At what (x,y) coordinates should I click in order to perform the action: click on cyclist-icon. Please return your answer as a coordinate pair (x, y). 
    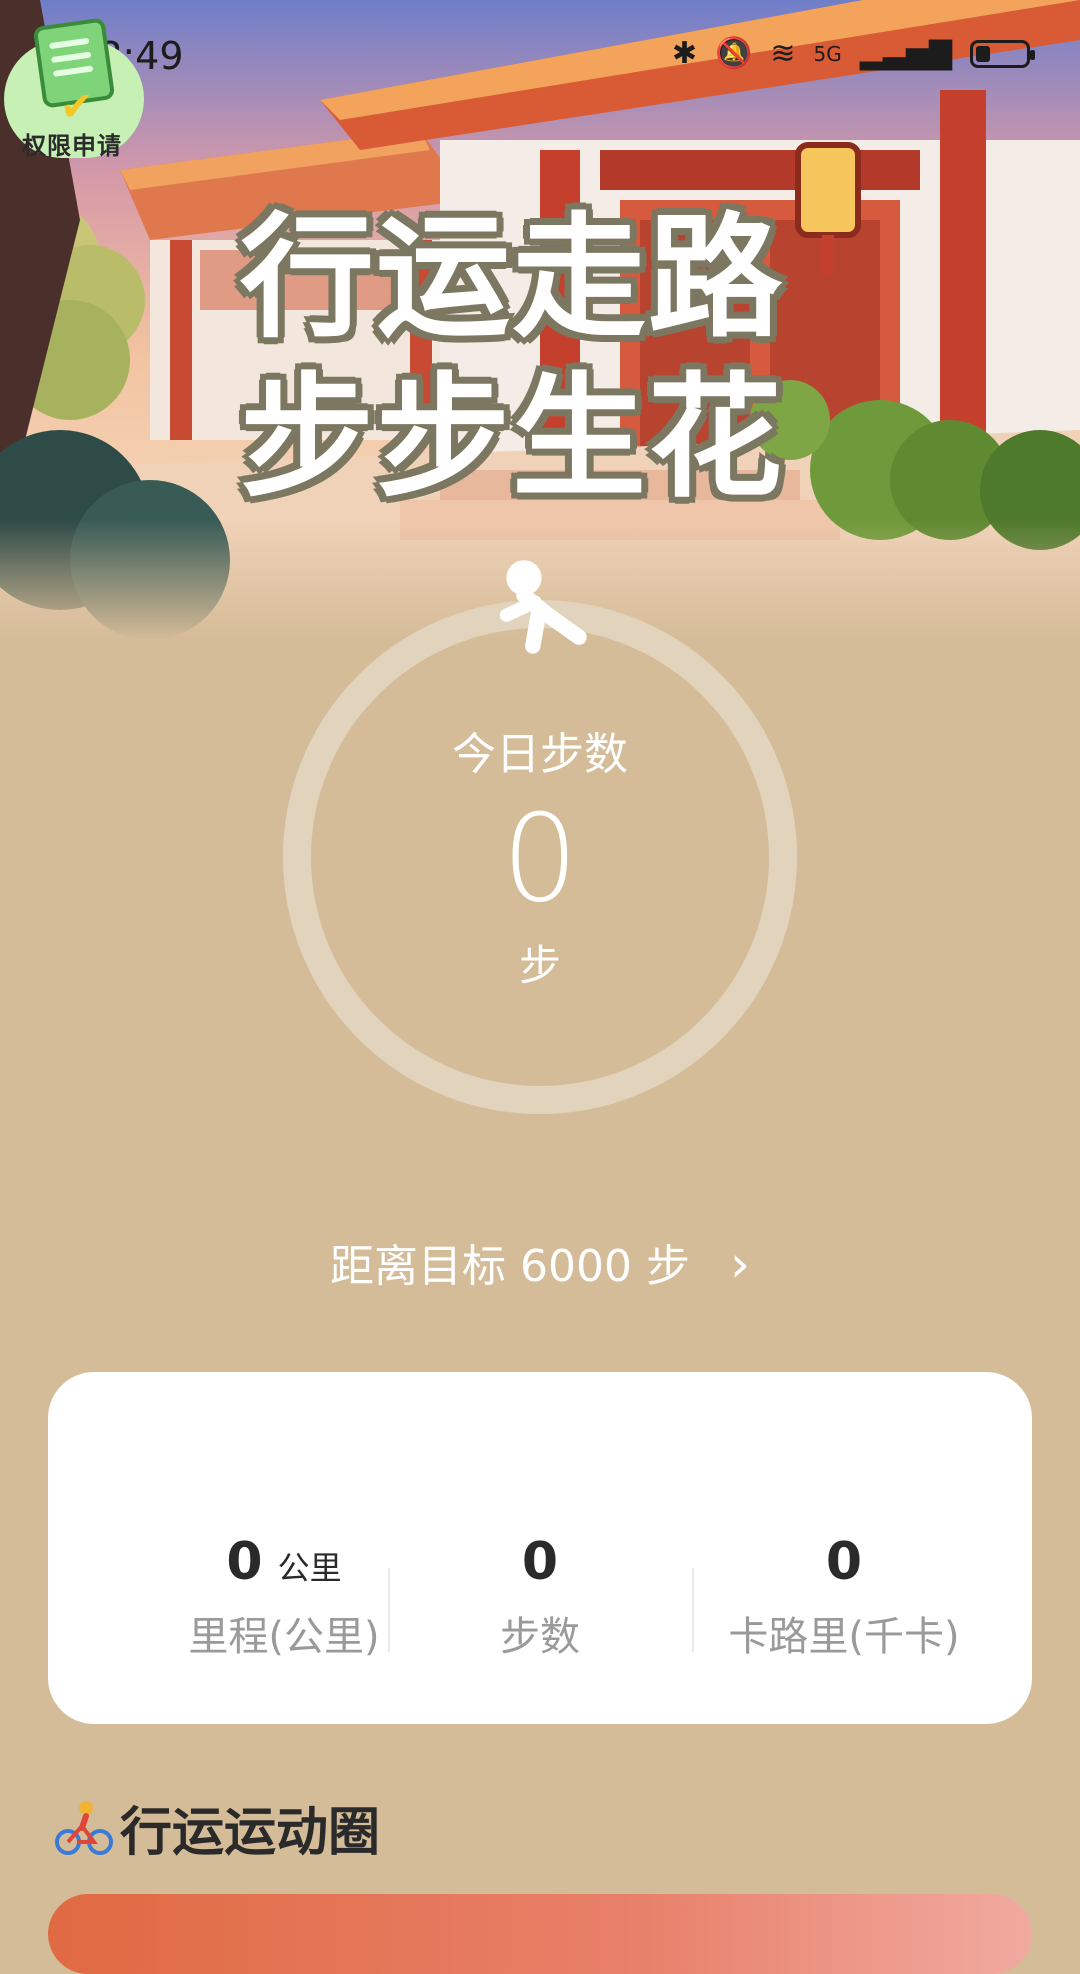
    Looking at the image, I should click on (84, 1827).